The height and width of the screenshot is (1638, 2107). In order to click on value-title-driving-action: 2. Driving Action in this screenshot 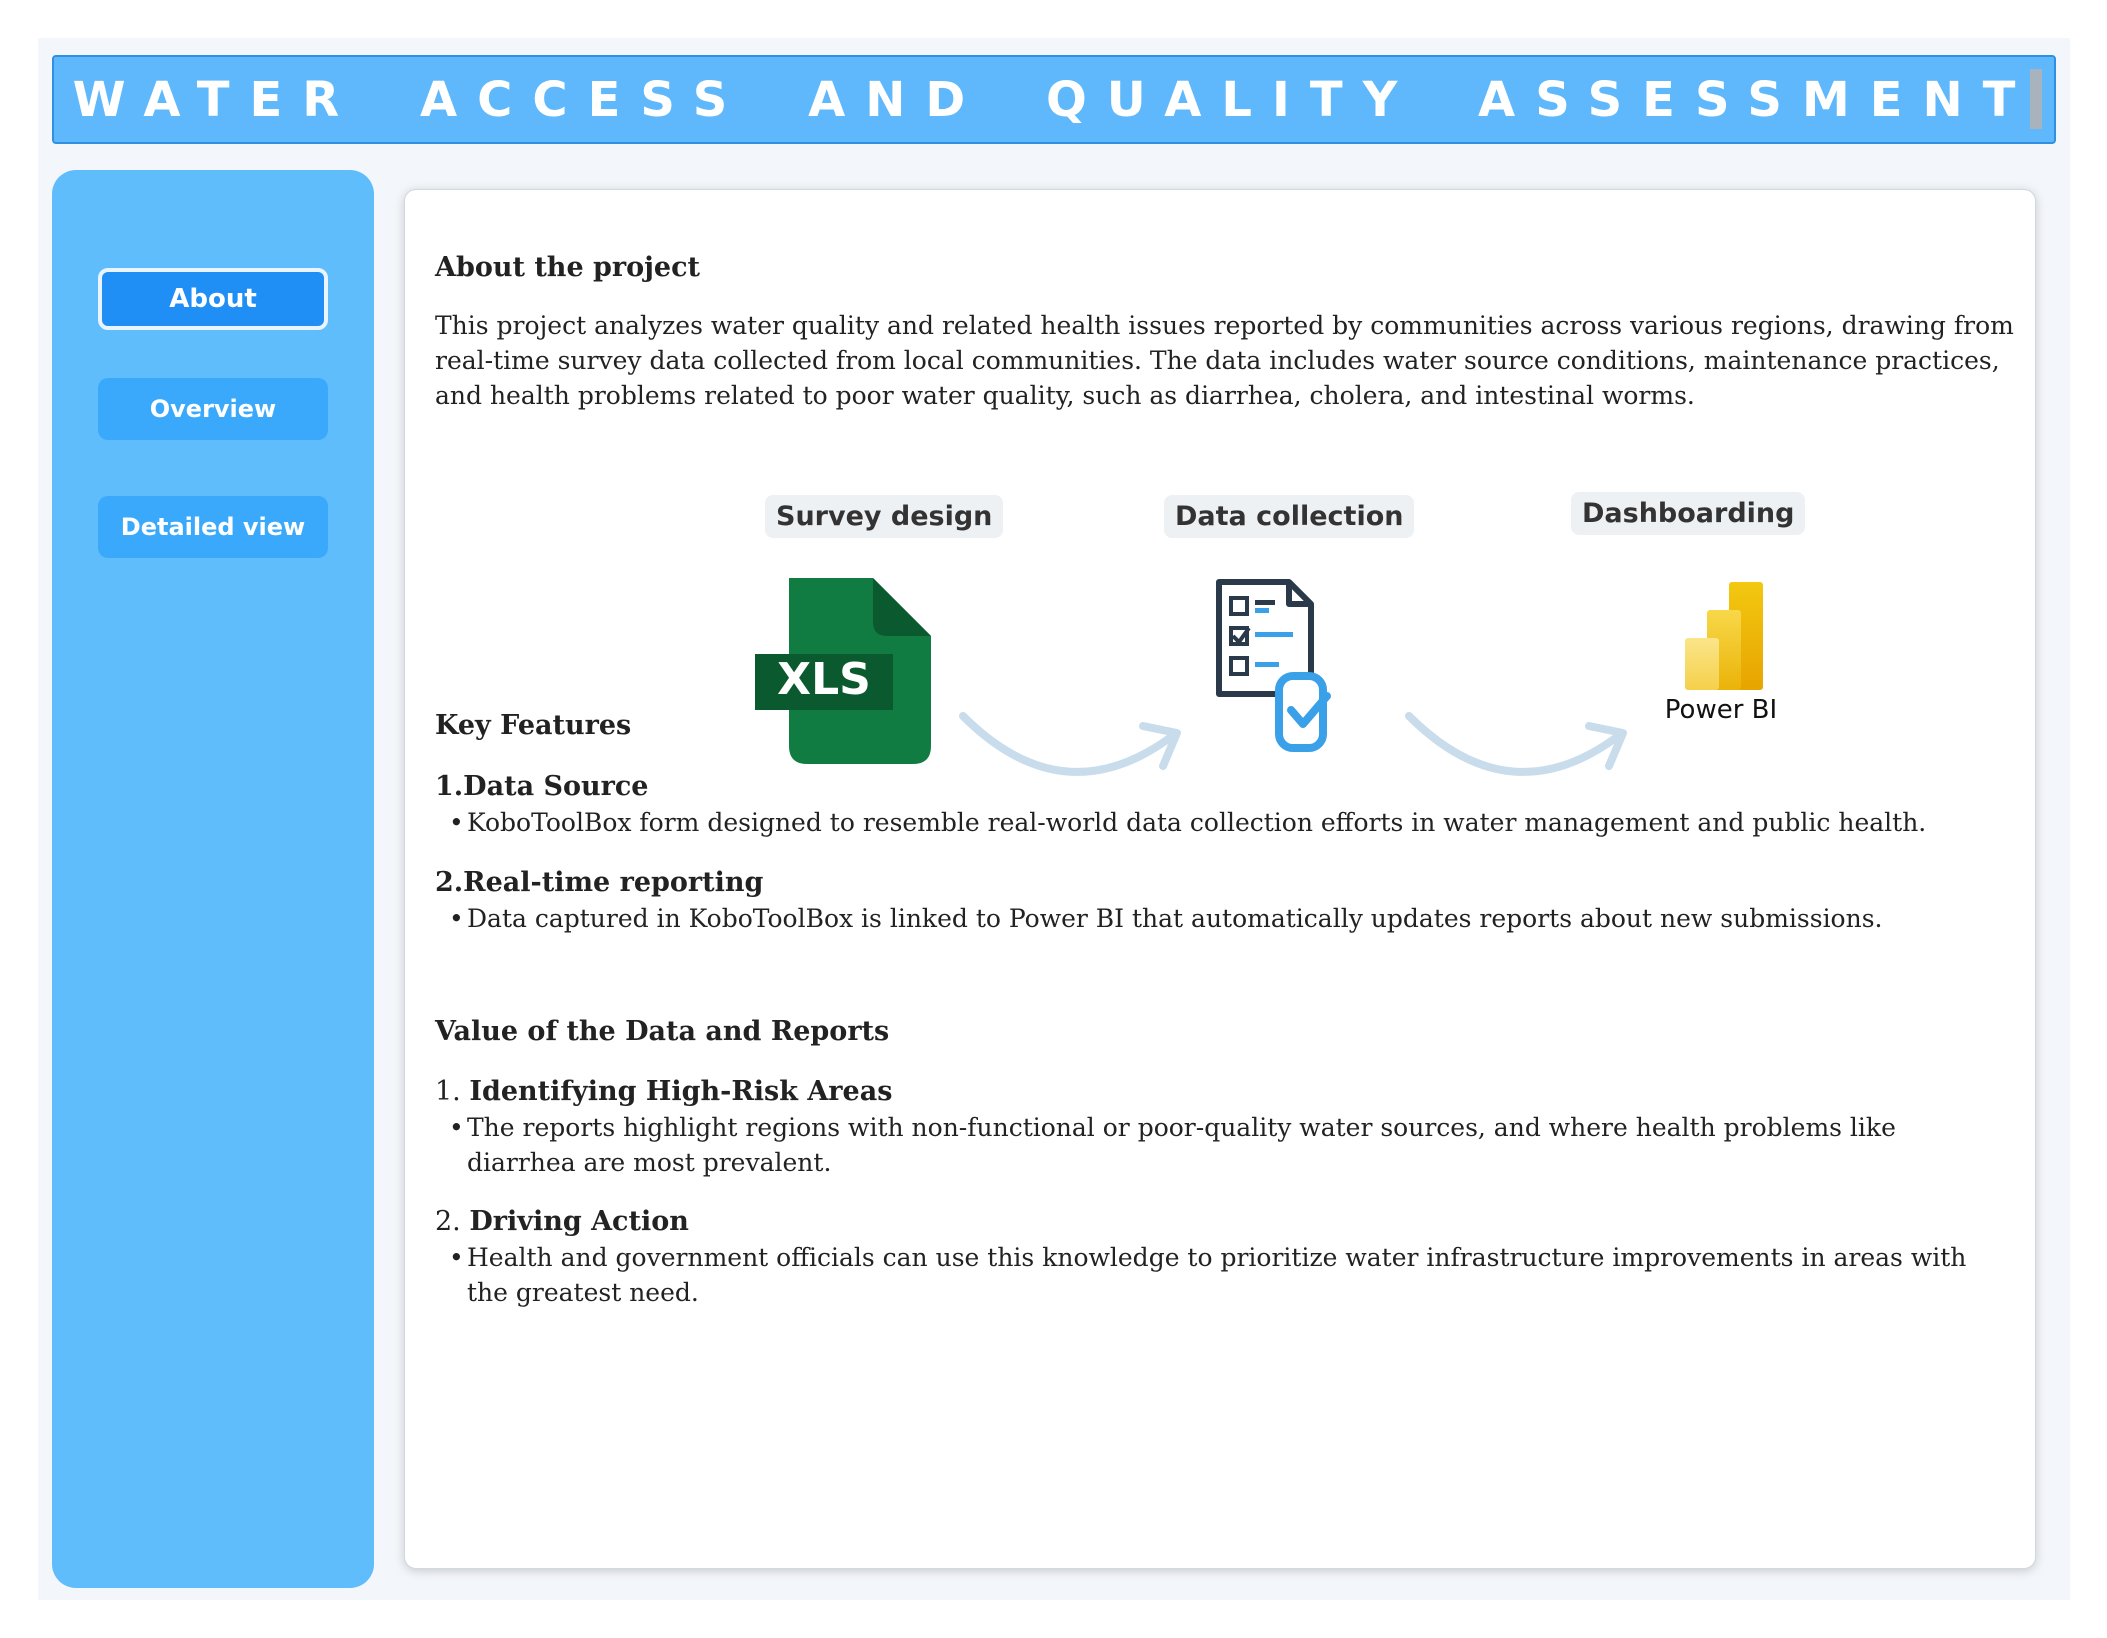, I will do `click(562, 1221)`.